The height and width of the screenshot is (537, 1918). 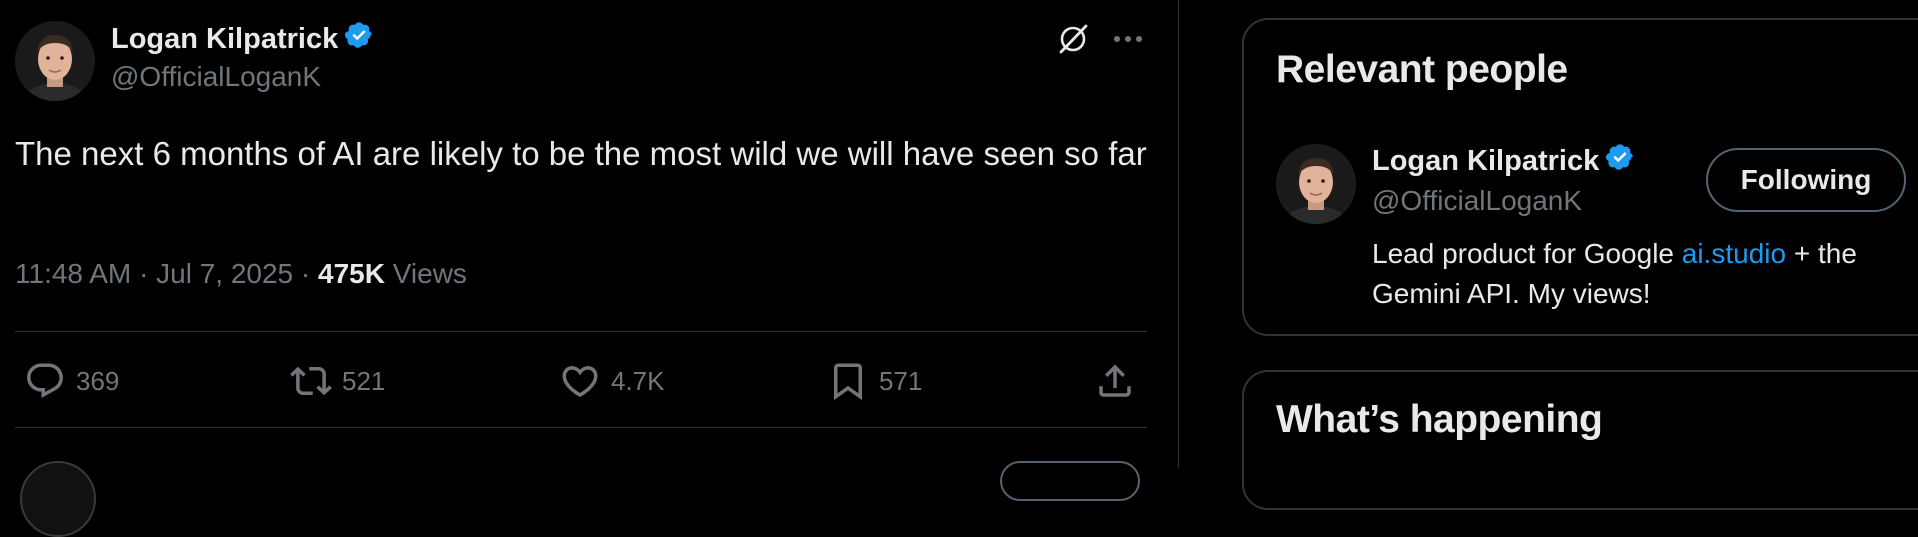 I want to click on person-avatar, so click(x=1316, y=184).